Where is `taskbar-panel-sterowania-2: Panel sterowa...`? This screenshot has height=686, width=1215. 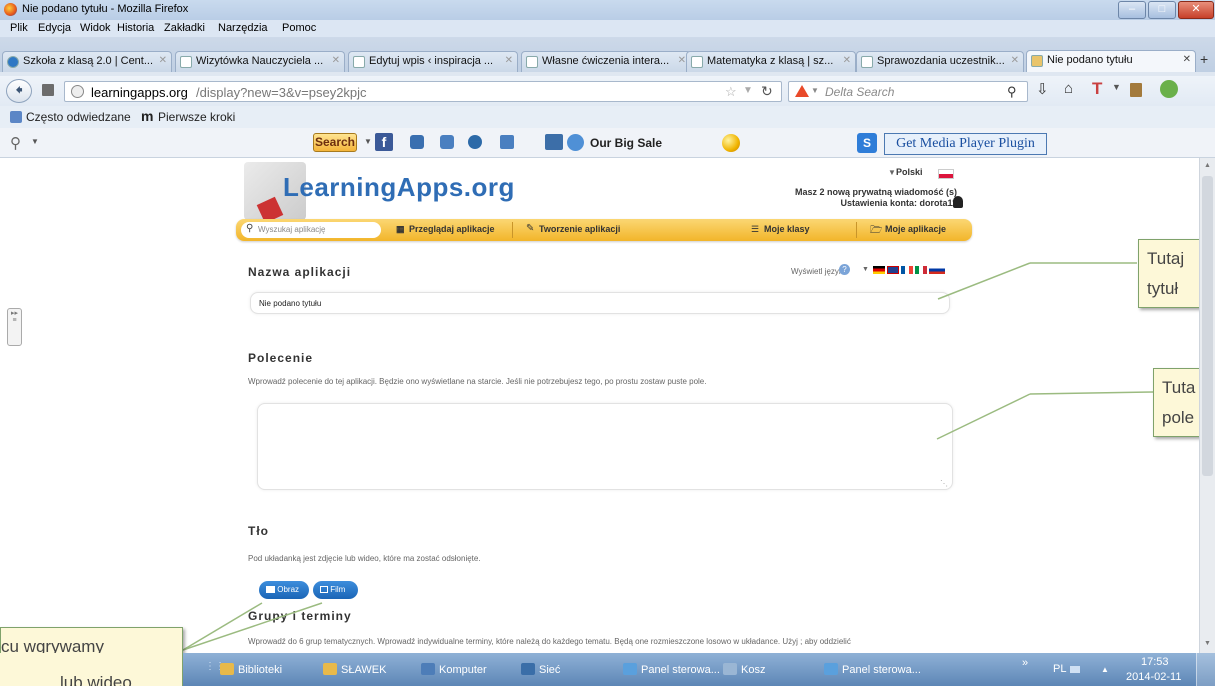
taskbar-panel-sterowania-2: Panel sterowa... is located at coordinates (872, 669).